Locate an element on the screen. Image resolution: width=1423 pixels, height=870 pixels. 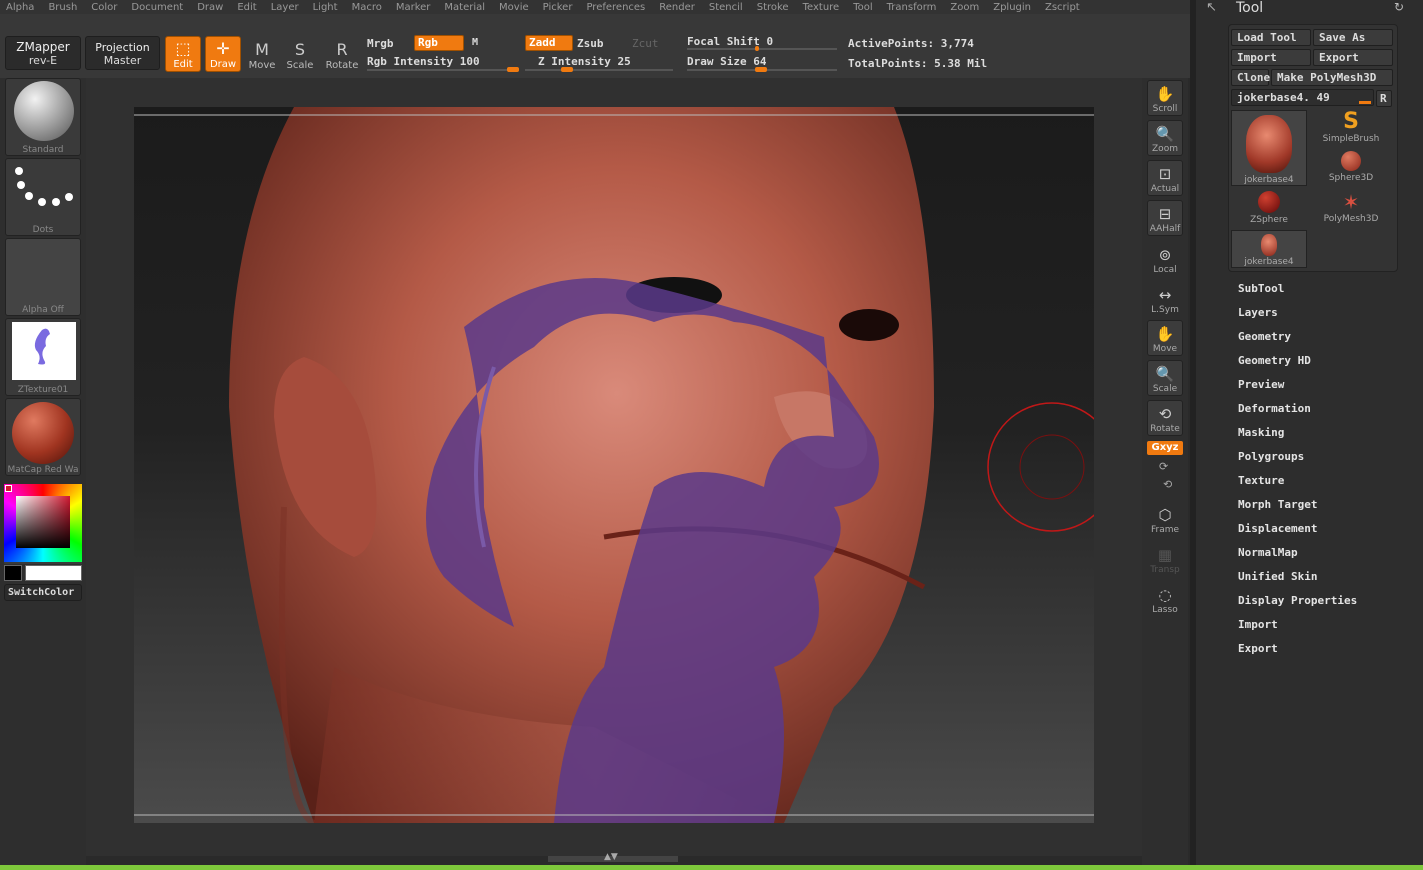
menu-stencil: Stencil is located at coordinates (726, 7).